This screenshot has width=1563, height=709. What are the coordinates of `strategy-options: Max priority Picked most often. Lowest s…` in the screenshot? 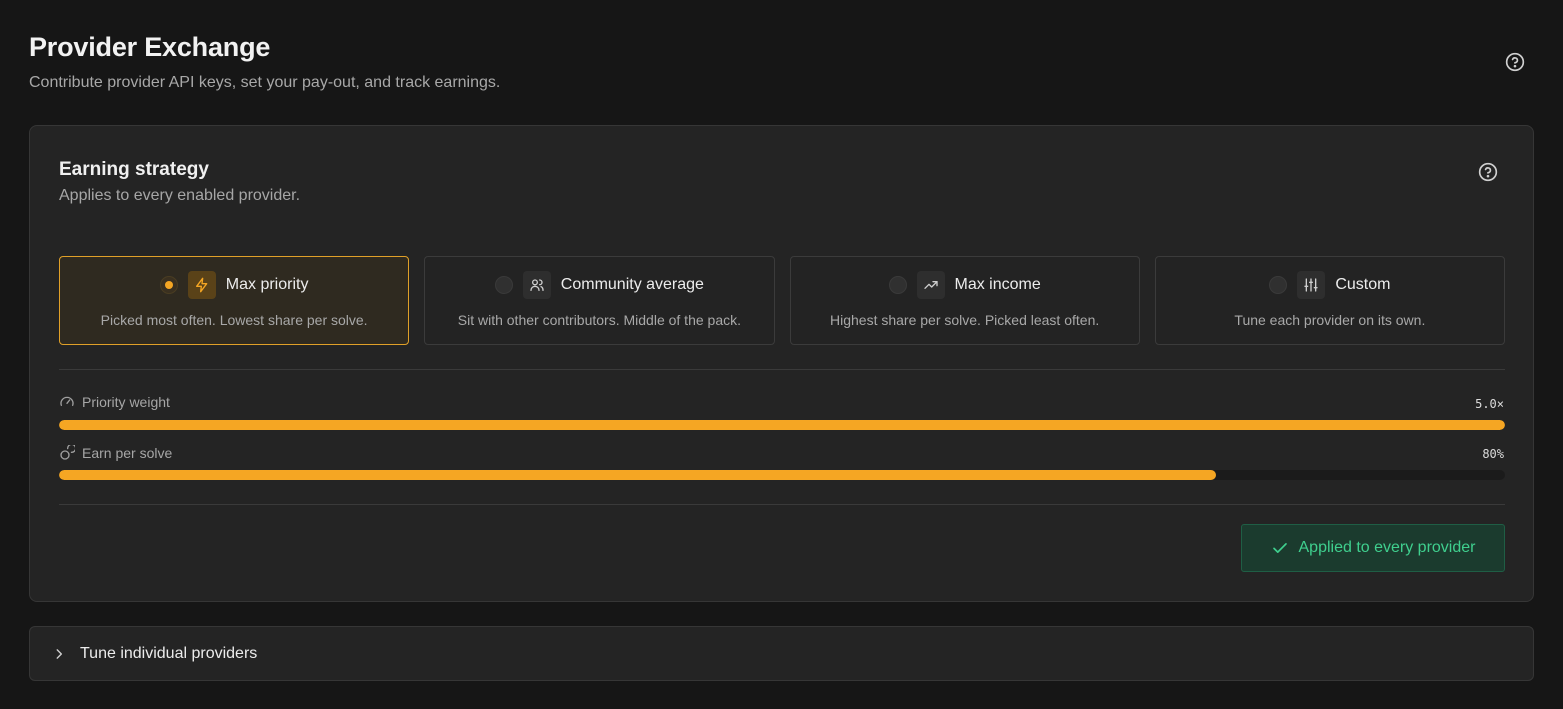 It's located at (782, 300).